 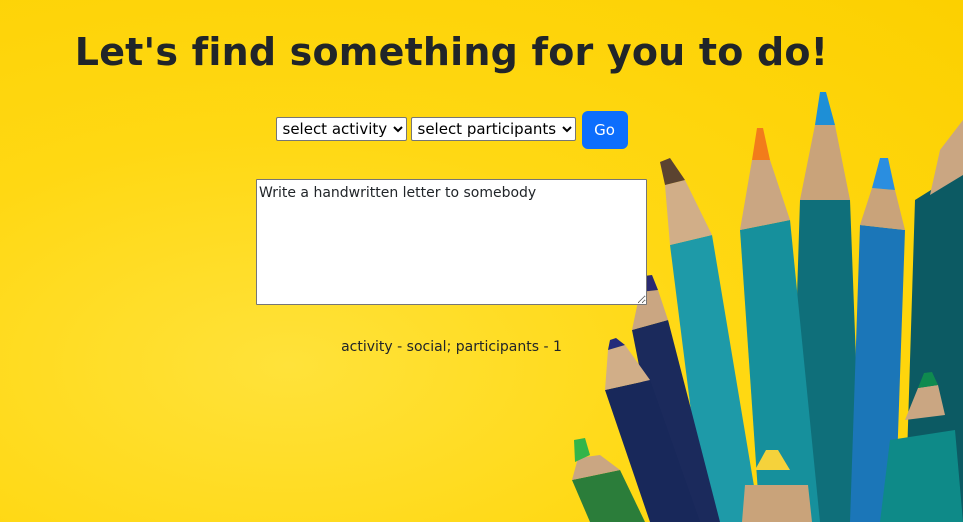 I want to click on go-button: Go, so click(x=604, y=130).